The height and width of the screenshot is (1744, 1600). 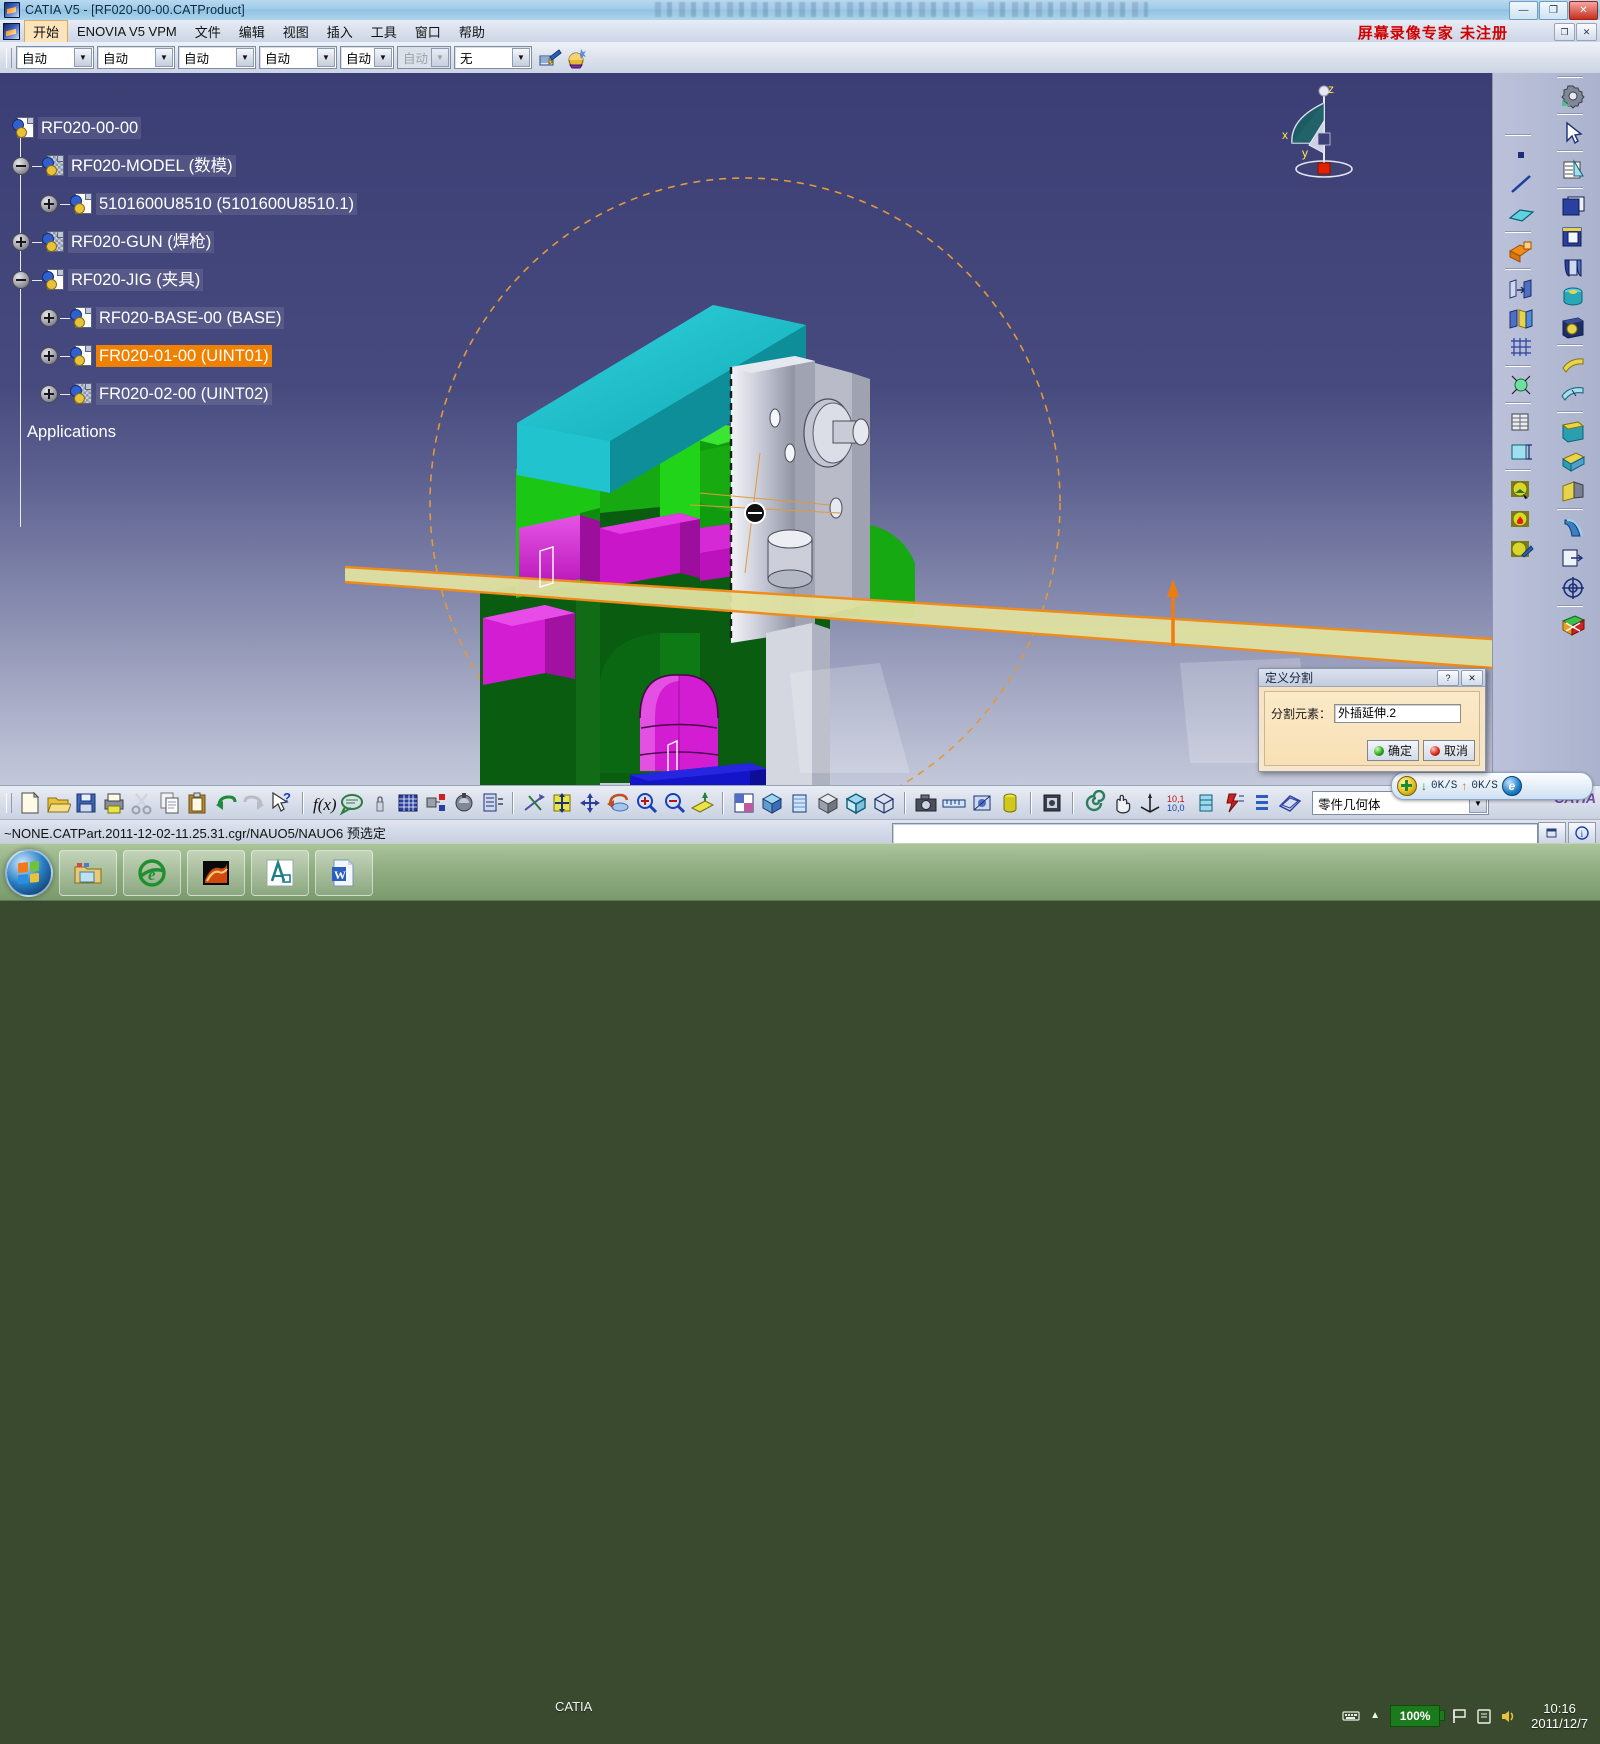 I want to click on menu-item-window: 窗口, so click(x=428, y=31).